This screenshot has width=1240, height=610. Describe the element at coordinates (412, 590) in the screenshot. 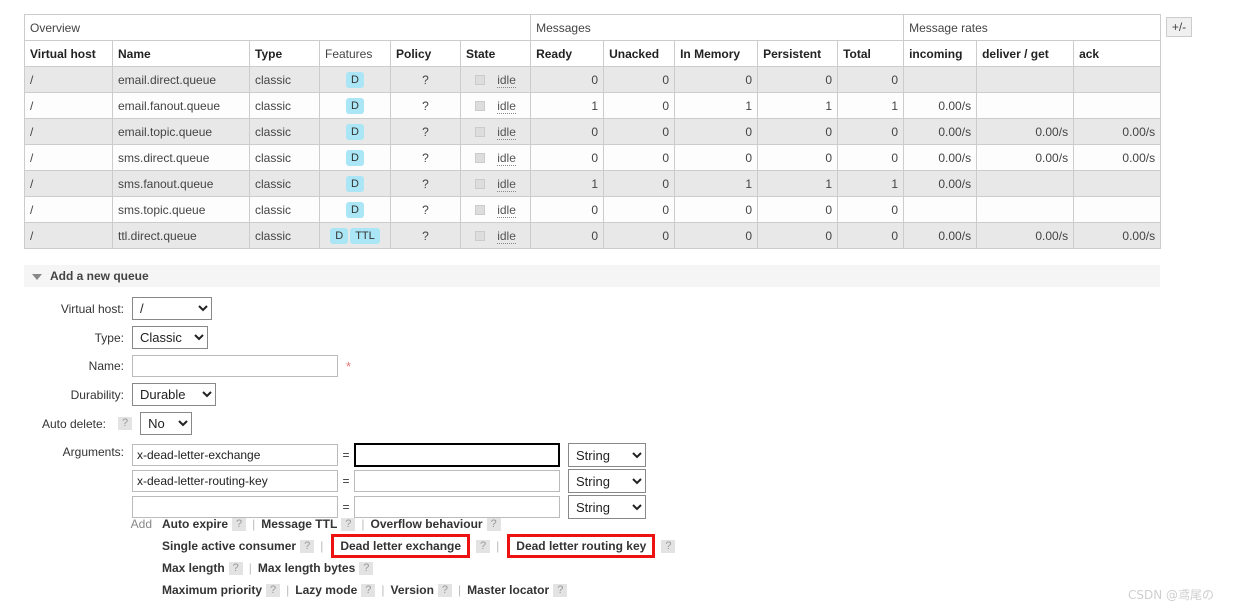

I see `preset-link-version: Version` at that location.